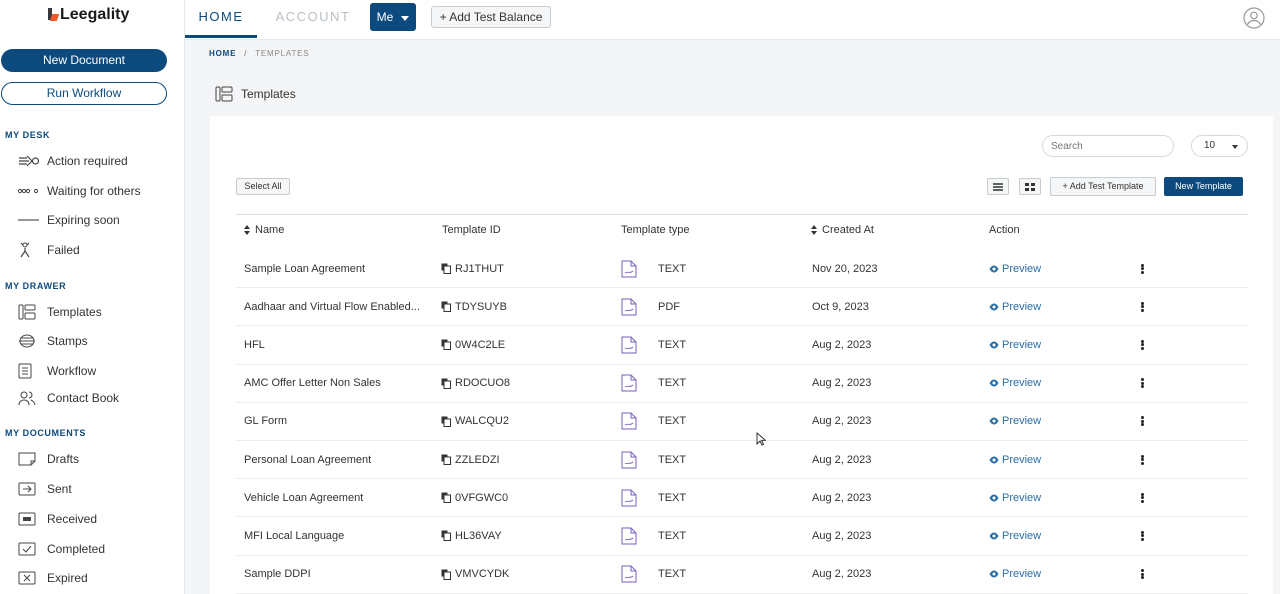  Describe the element at coordinates (100, 578) in the screenshot. I see `sidebar-item-expired: Expired` at that location.